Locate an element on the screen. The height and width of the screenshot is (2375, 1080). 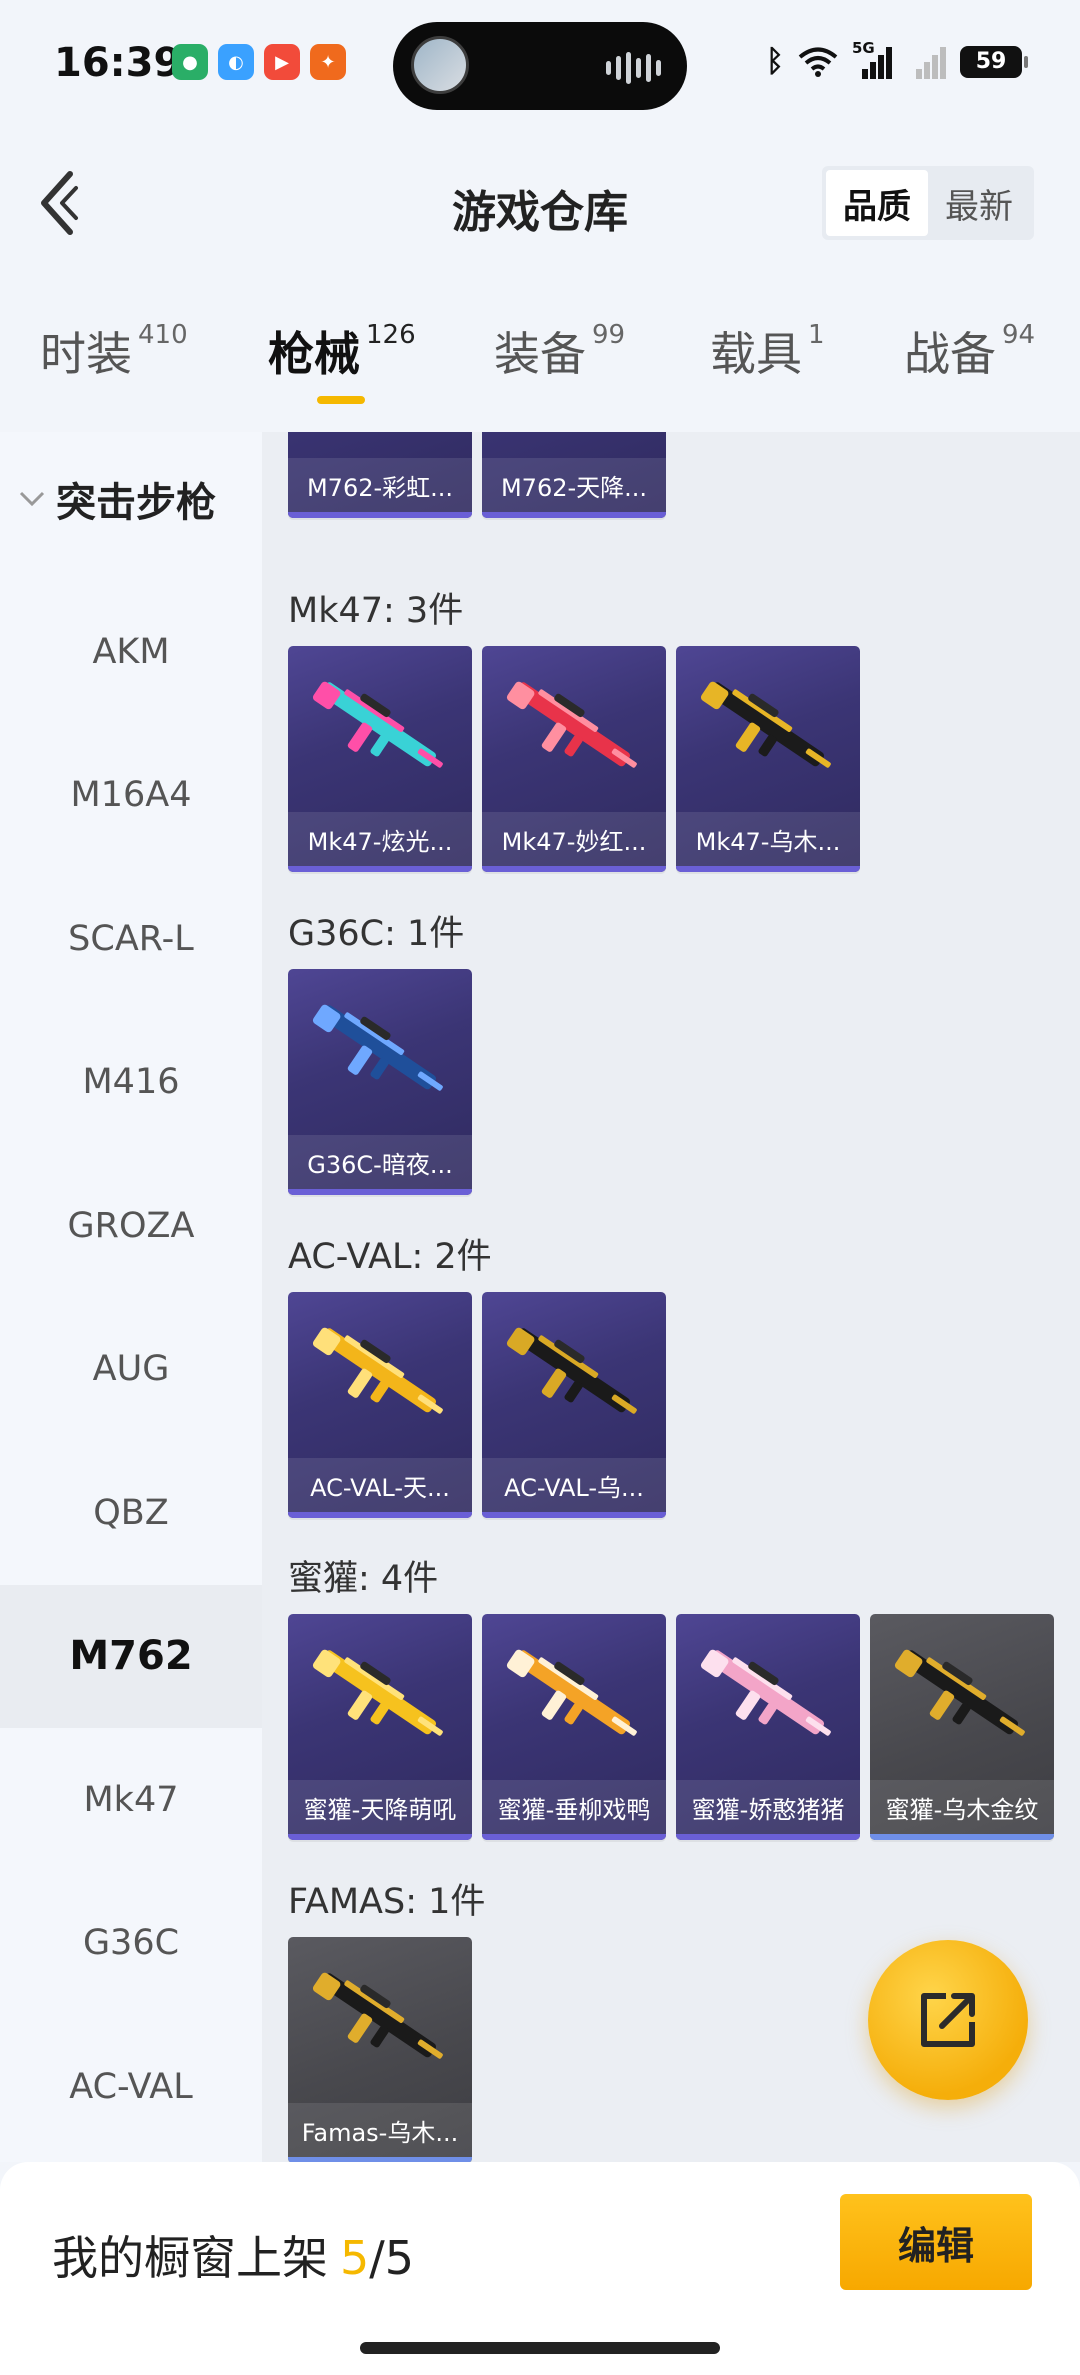
tab-vehicles: 载具 1 is located at coordinates (767, 363).